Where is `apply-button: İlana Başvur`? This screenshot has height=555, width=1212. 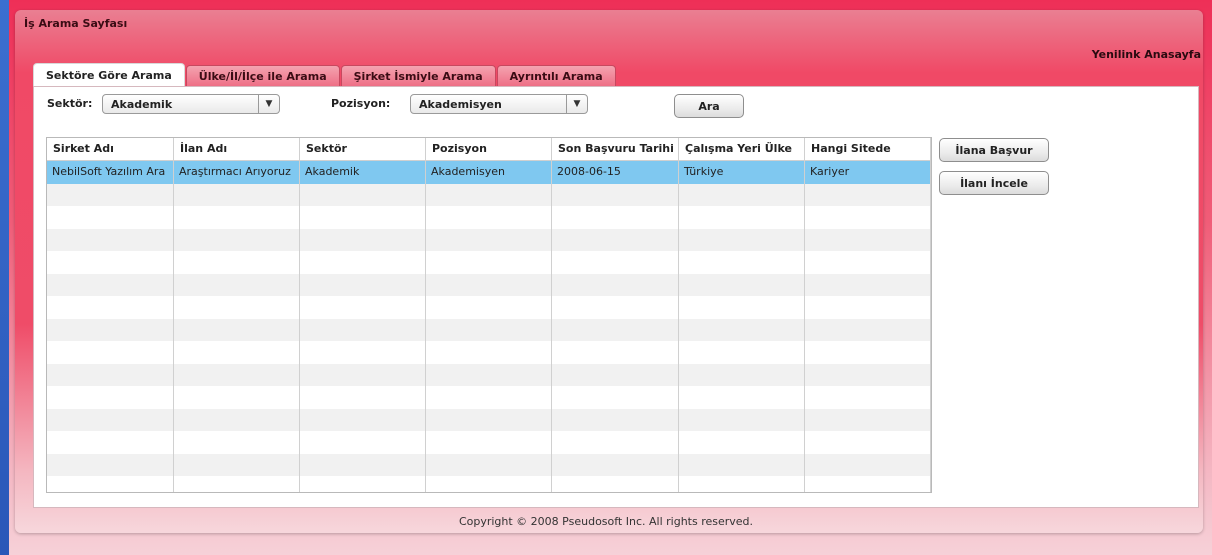 apply-button: İlana Başvur is located at coordinates (994, 150).